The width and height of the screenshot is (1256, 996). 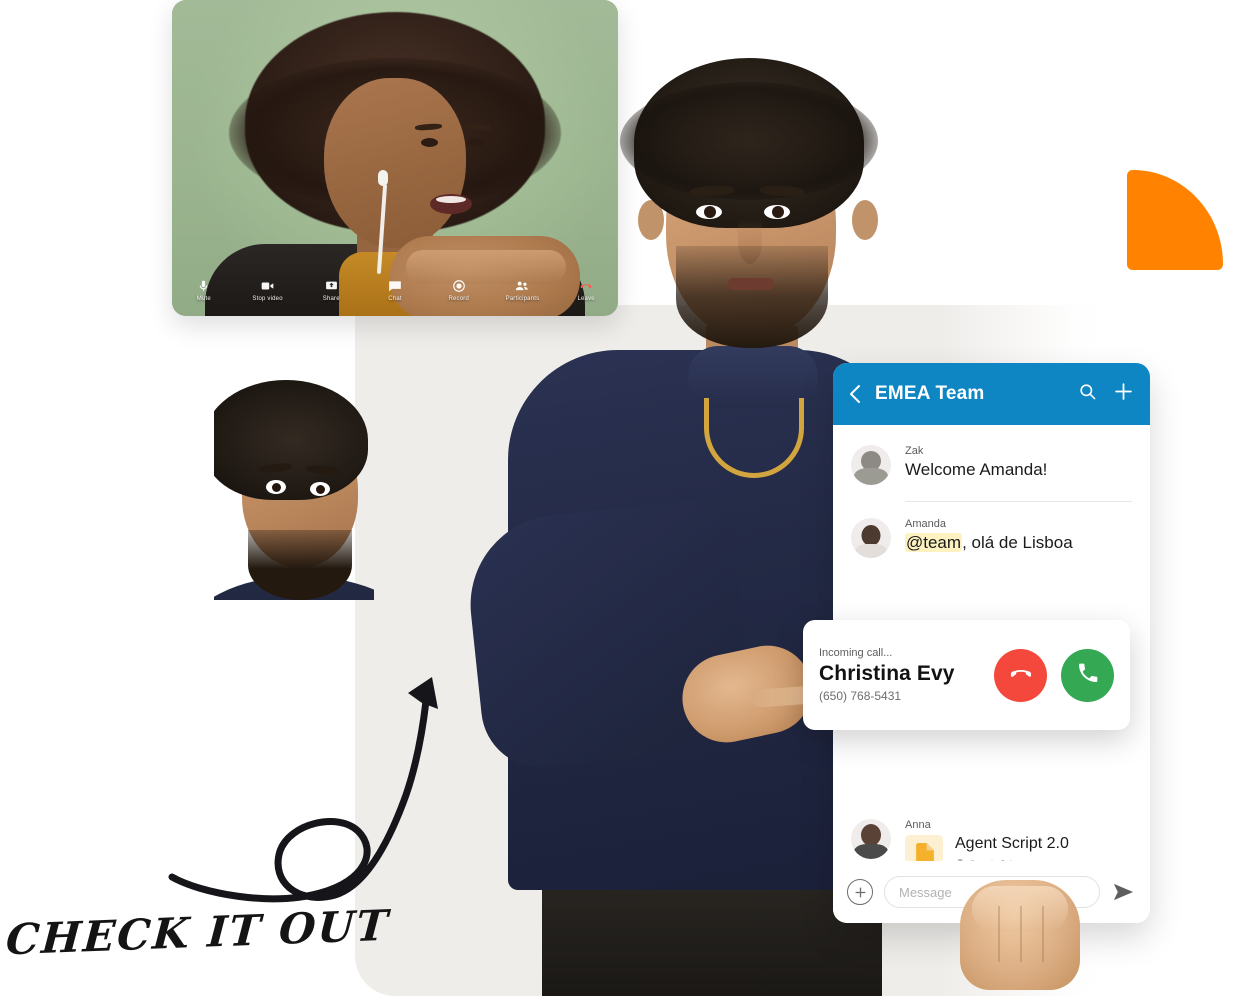 I want to click on main-person-pupil-left, so click(x=710, y=212).